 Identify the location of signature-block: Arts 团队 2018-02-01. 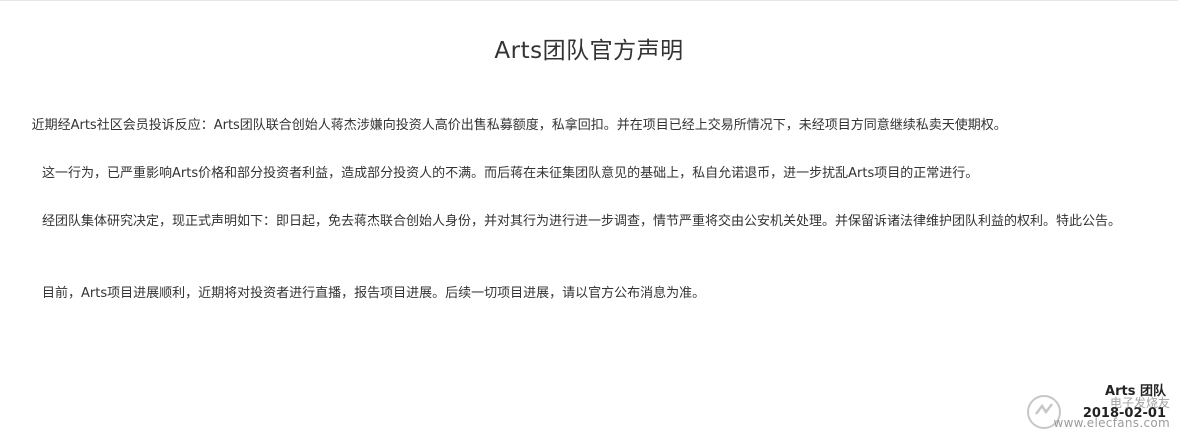
(1124, 403).